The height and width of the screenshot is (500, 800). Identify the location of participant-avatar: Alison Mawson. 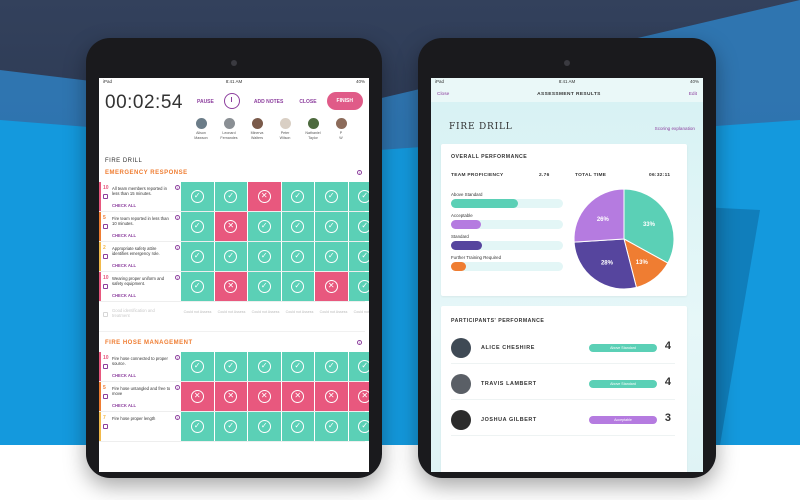
(201, 129).